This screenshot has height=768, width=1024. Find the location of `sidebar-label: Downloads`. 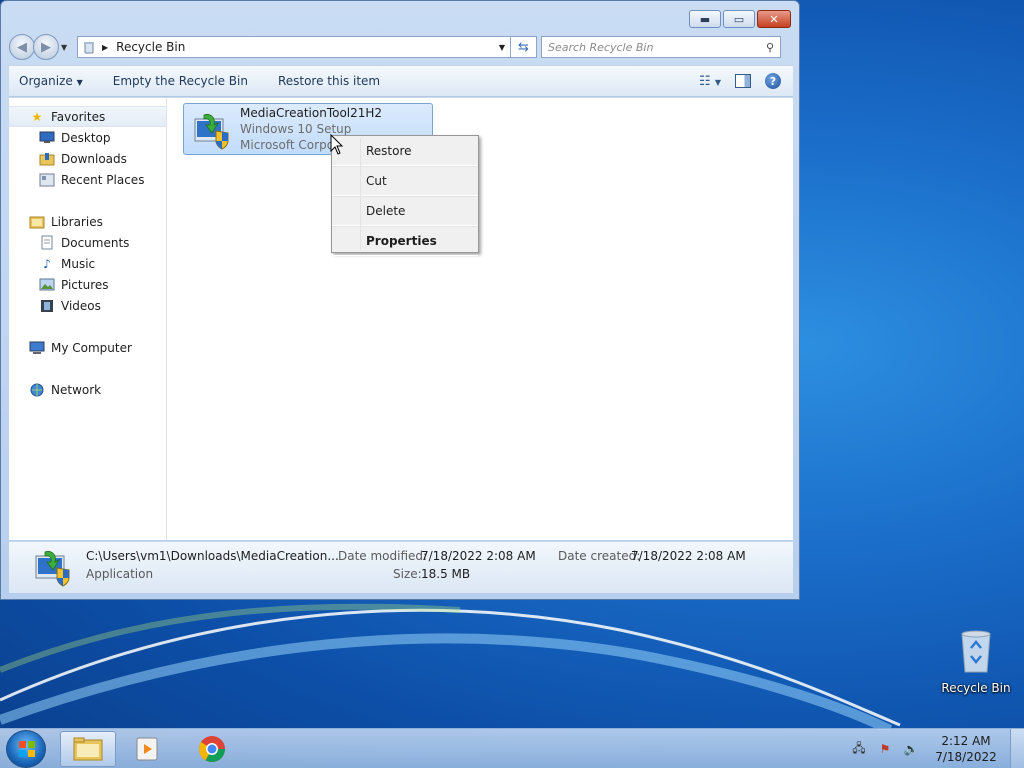

sidebar-label: Downloads is located at coordinates (94, 158).